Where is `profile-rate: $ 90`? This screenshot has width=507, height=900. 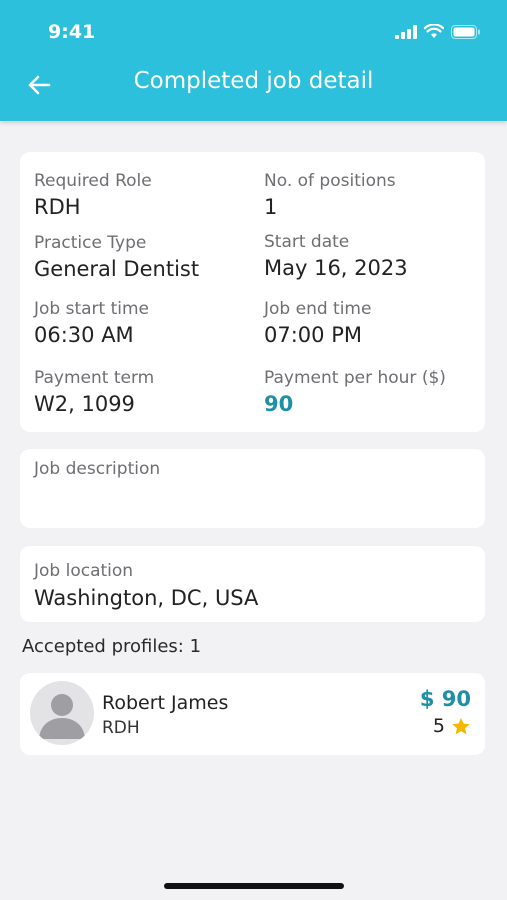
profile-rate: $ 90 is located at coordinates (445, 699).